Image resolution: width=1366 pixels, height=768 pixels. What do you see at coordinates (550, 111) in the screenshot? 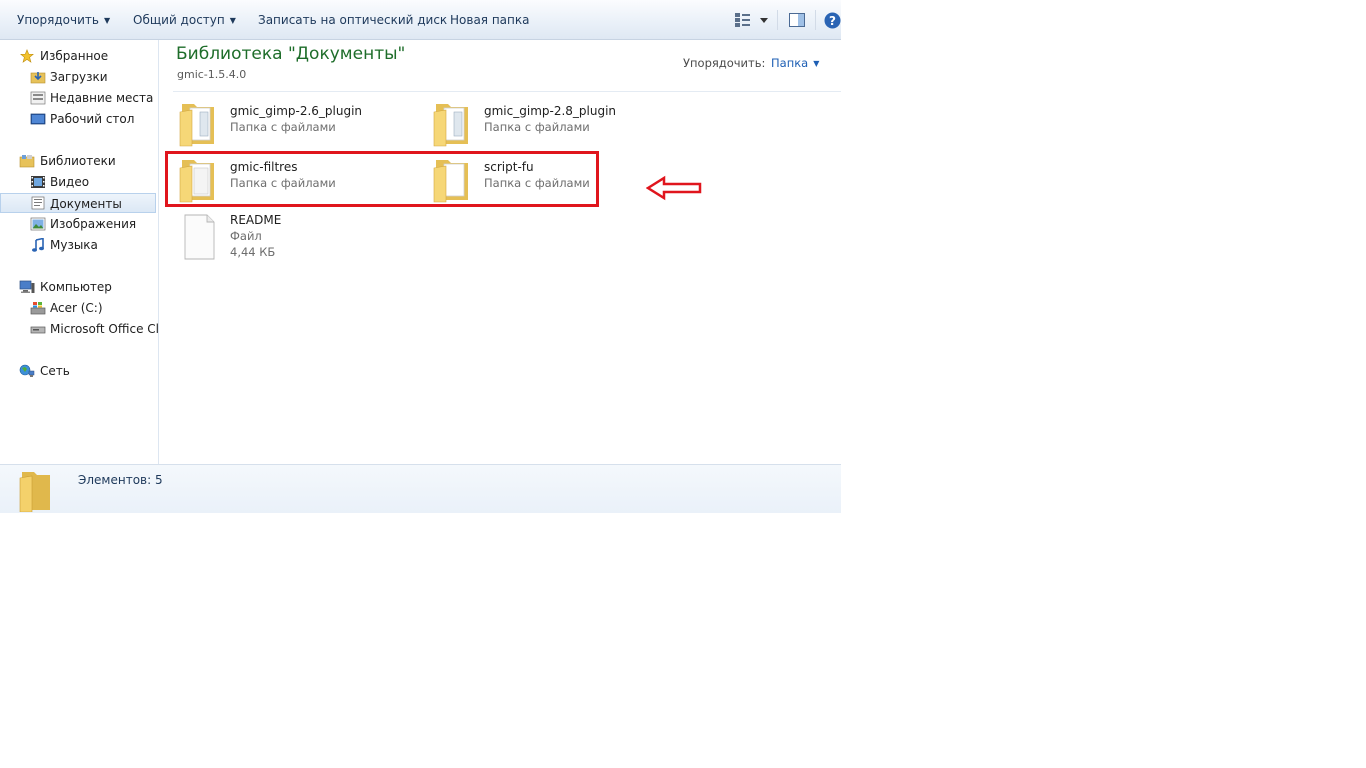
I see `file-name: gmic_gimp-2.8_plugin` at bounding box center [550, 111].